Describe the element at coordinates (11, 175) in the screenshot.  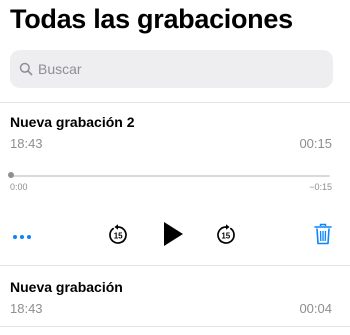
I see `scrubber-handle` at that location.